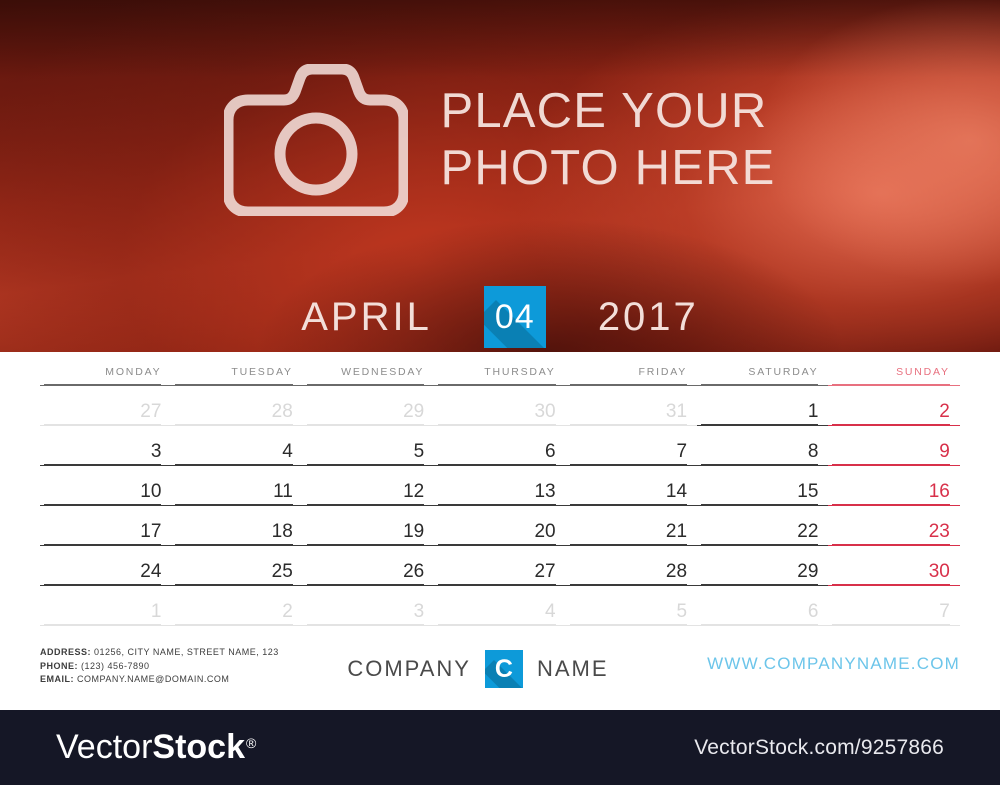 This screenshot has width=1000, height=785. What do you see at coordinates (368, 533) in the screenshot?
I see `calendar-day-cell: 19` at bounding box center [368, 533].